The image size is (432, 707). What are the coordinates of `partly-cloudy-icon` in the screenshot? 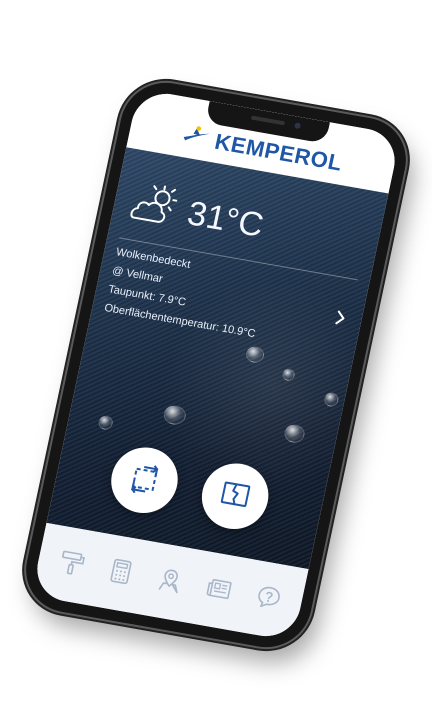 It's located at (153, 207).